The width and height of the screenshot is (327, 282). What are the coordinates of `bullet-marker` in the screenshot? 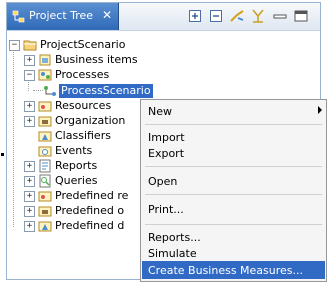 It's located at (2, 154).